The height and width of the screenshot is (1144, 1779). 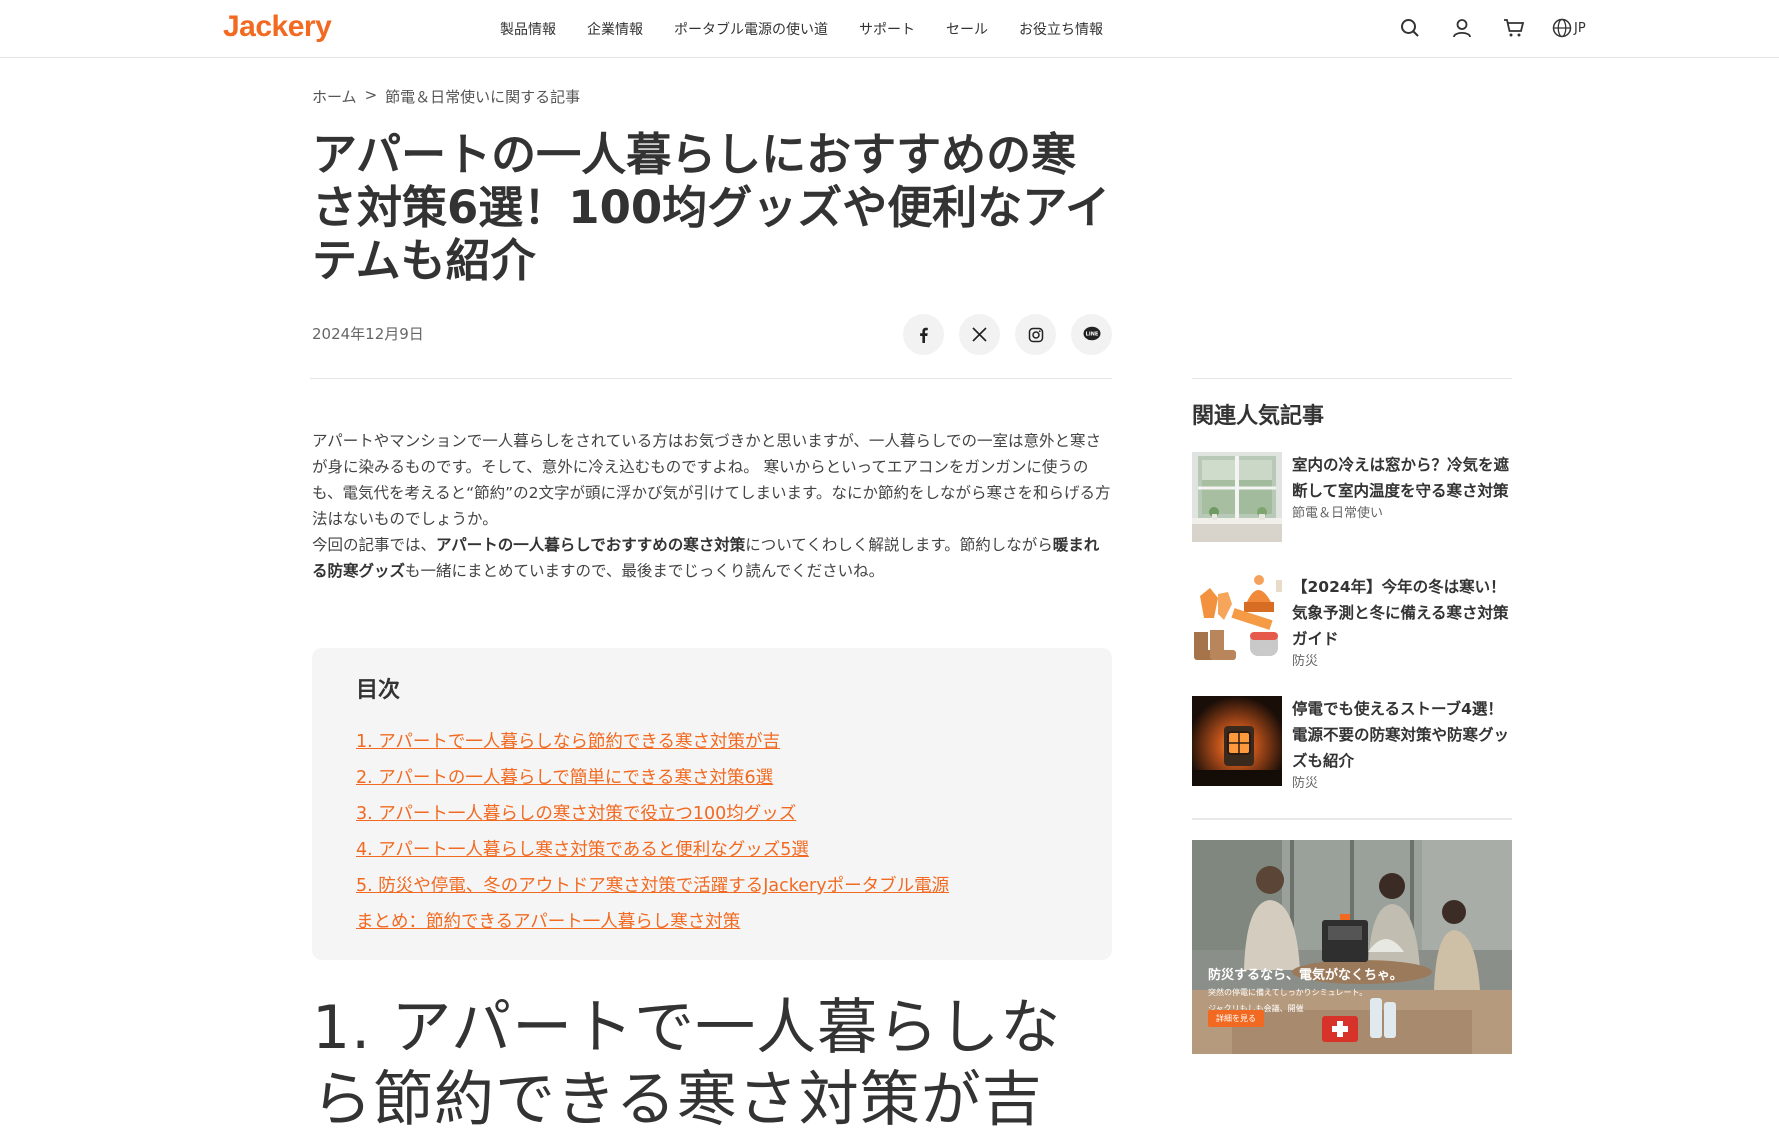 I want to click on intro-text: も一緒にまとめていますので、最後までじっくり読んでくださいね。, so click(x=645, y=571).